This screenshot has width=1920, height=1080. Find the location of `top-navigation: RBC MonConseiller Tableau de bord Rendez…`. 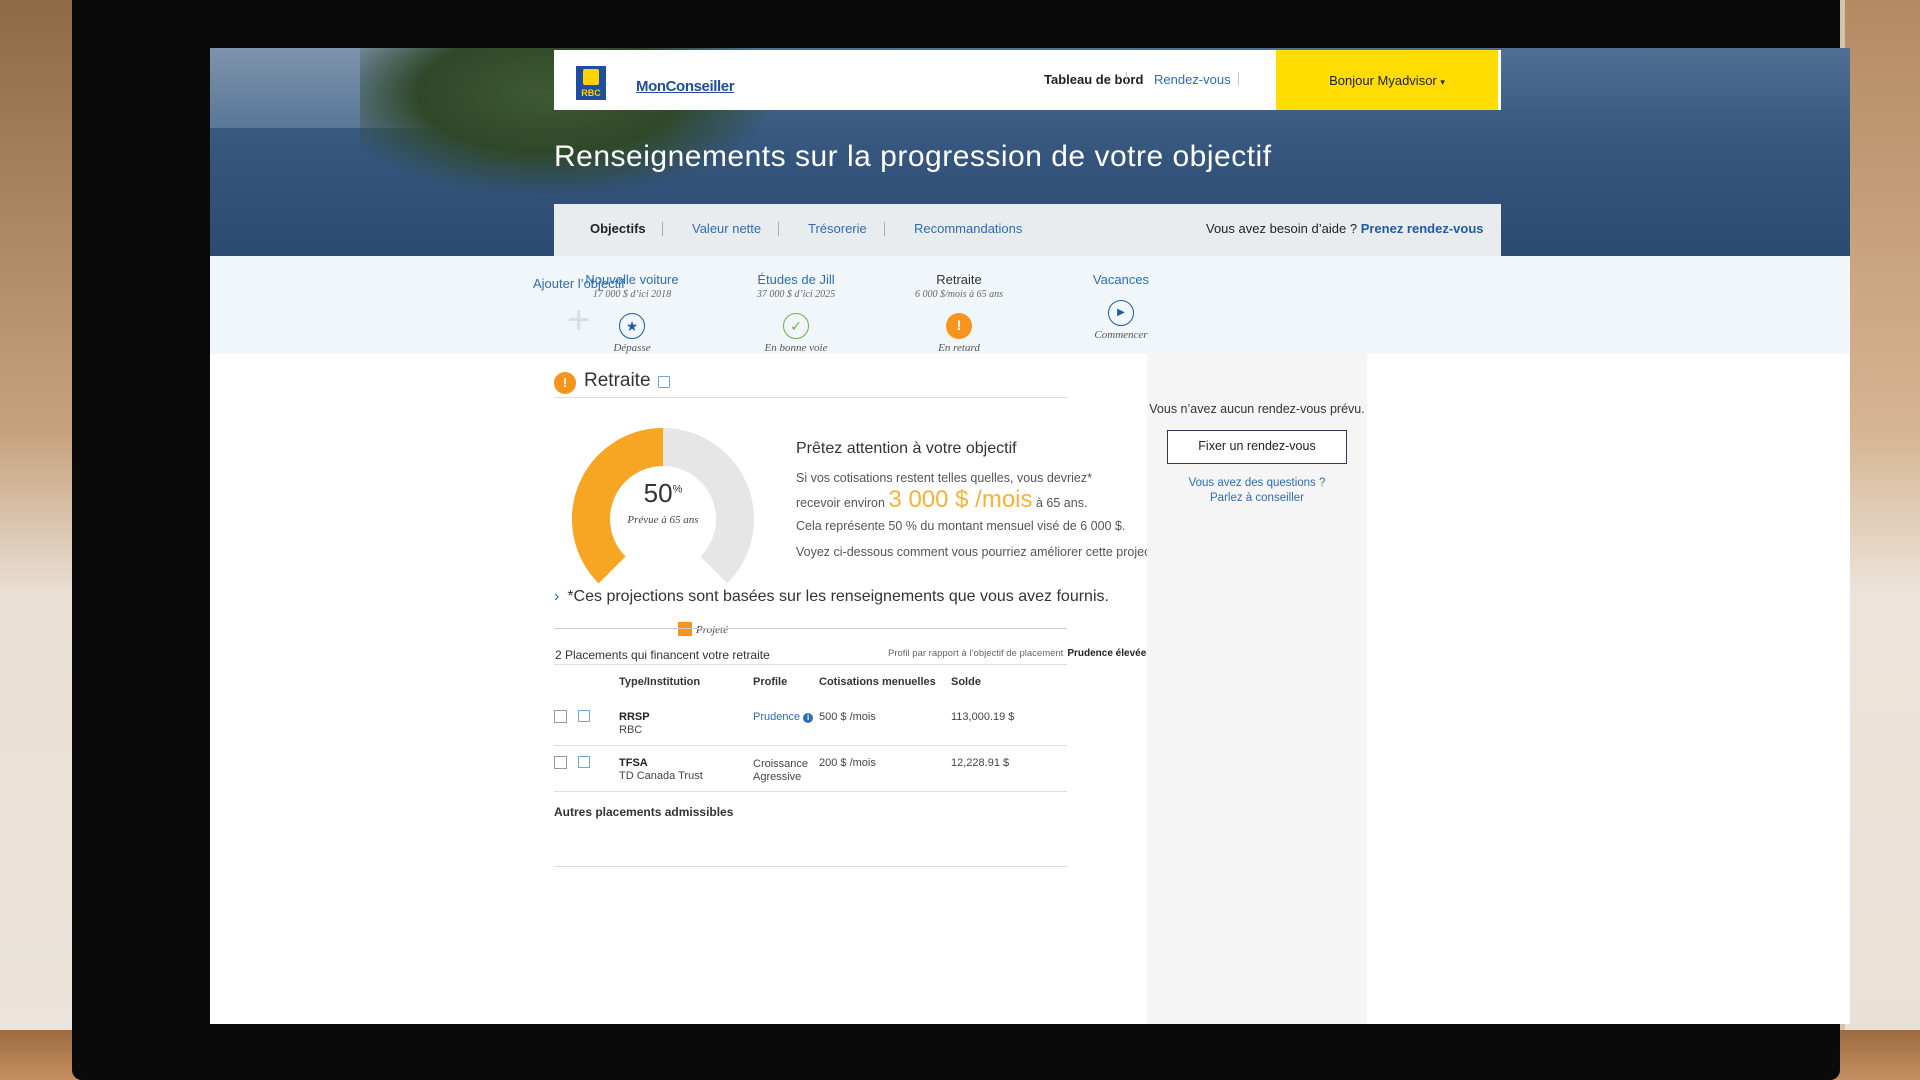

top-navigation: RBC MonConseiller Tableau de bord Rendez… is located at coordinates (1027, 80).